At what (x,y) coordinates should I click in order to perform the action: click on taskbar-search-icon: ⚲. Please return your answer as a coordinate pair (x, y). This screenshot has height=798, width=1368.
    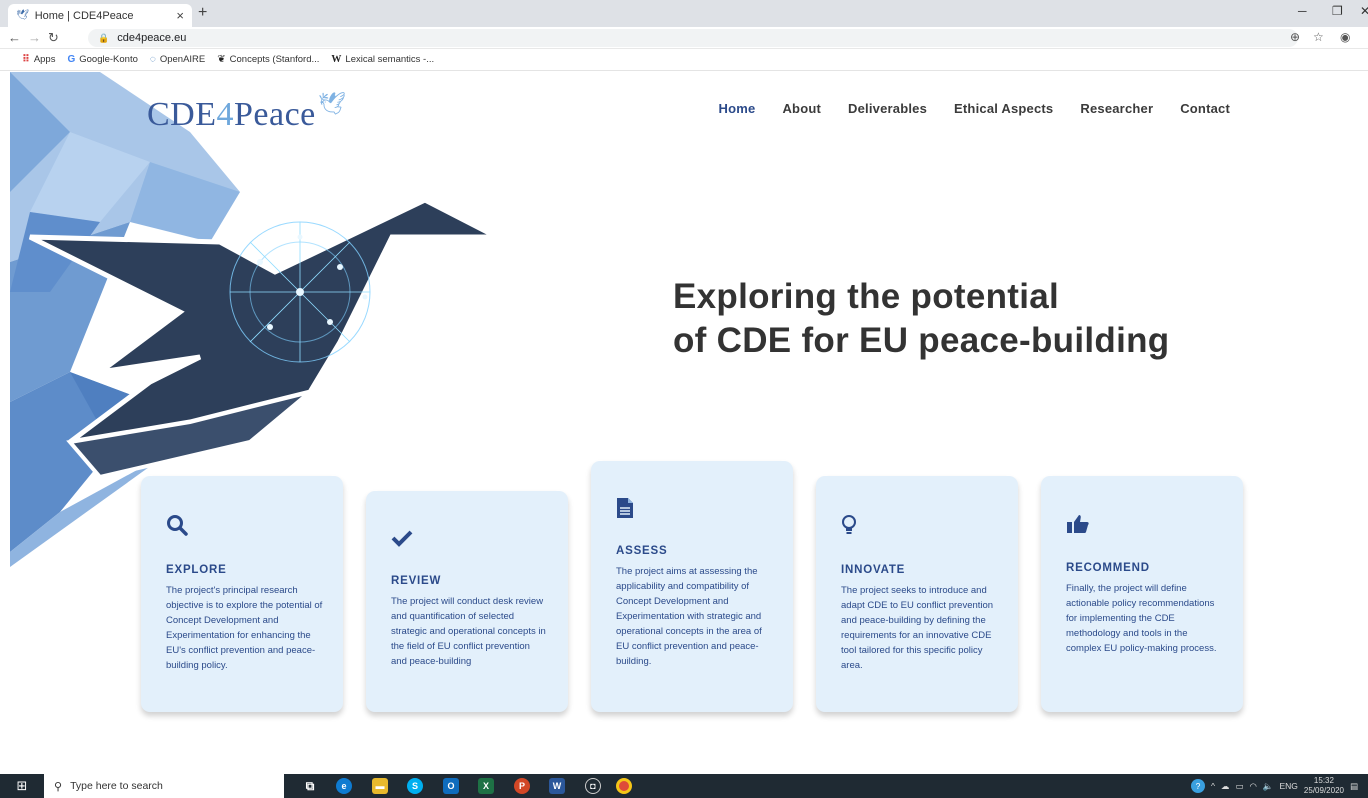
    Looking at the image, I should click on (58, 786).